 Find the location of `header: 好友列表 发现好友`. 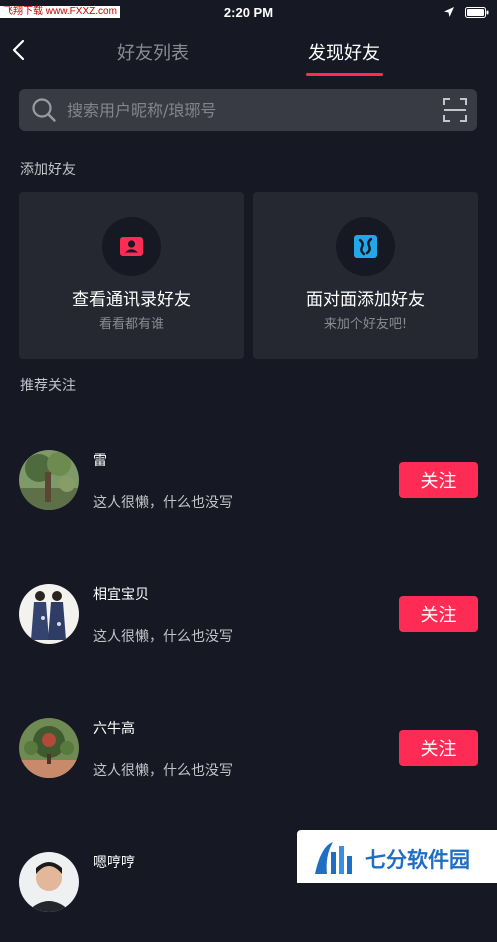

header: 好友列表 发现好友 is located at coordinates (248, 52).